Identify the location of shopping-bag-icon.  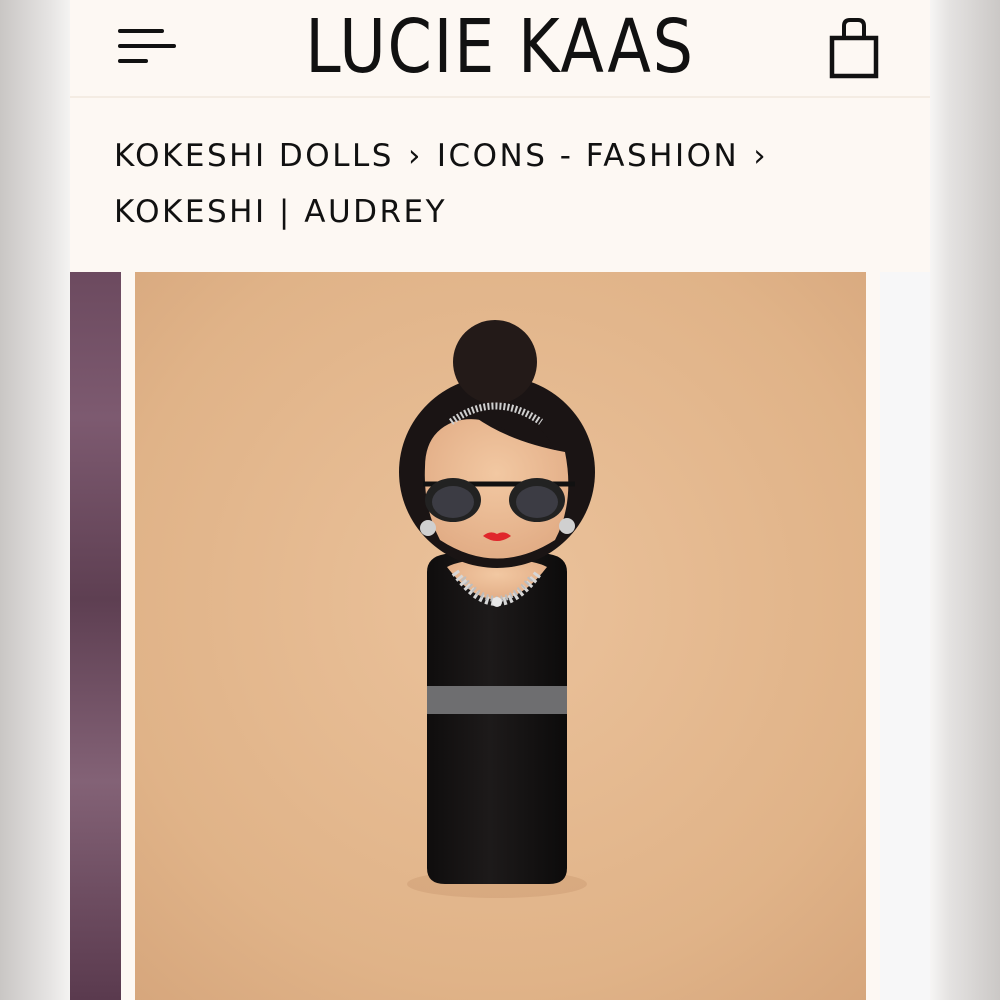
(854, 48).